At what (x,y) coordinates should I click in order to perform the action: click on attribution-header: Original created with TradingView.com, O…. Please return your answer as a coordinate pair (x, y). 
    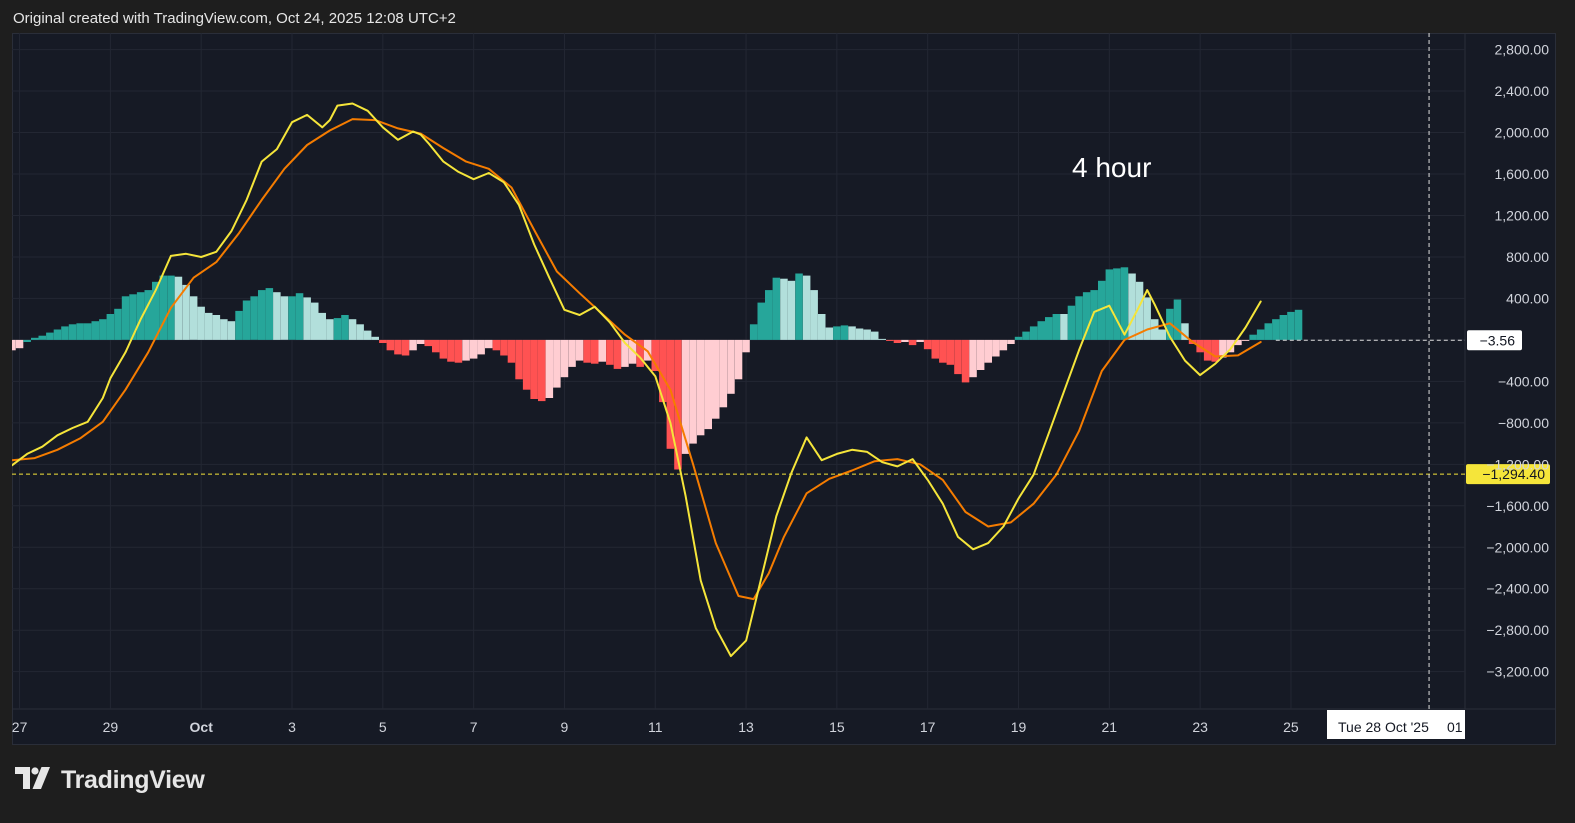
    Looking at the image, I should click on (234, 18).